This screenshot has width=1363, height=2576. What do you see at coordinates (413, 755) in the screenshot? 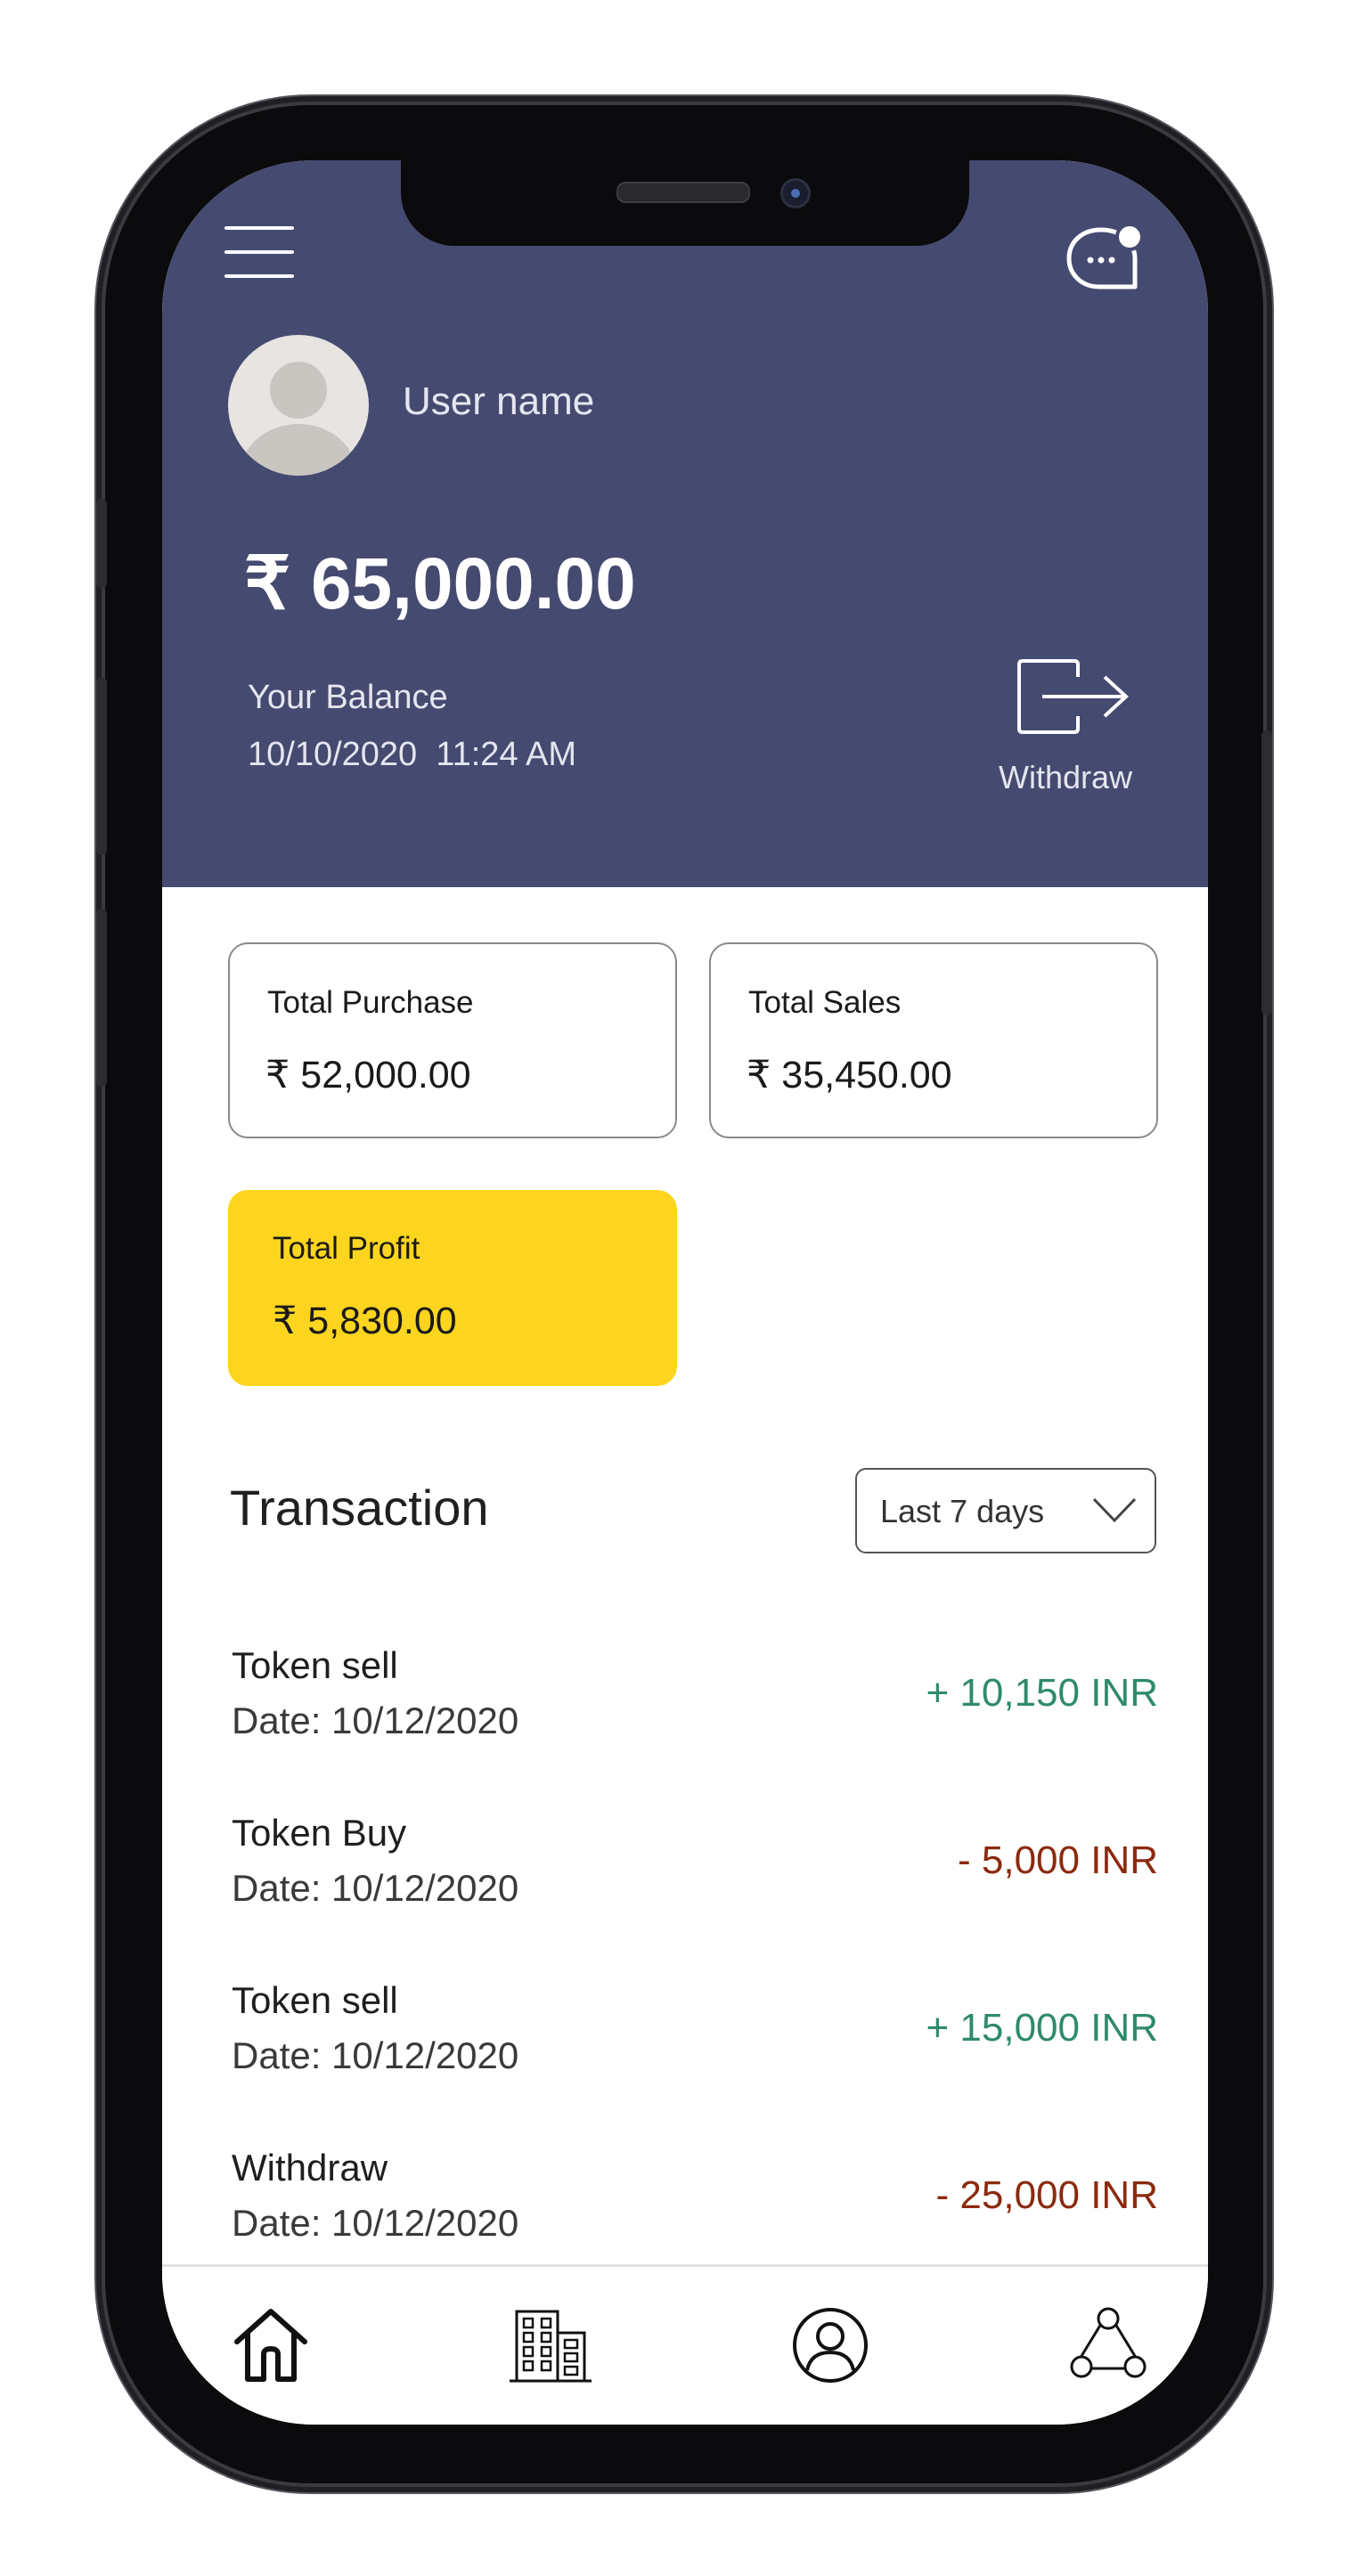
I see `balance-datetime: 10/10/2020 11:24 AM` at bounding box center [413, 755].